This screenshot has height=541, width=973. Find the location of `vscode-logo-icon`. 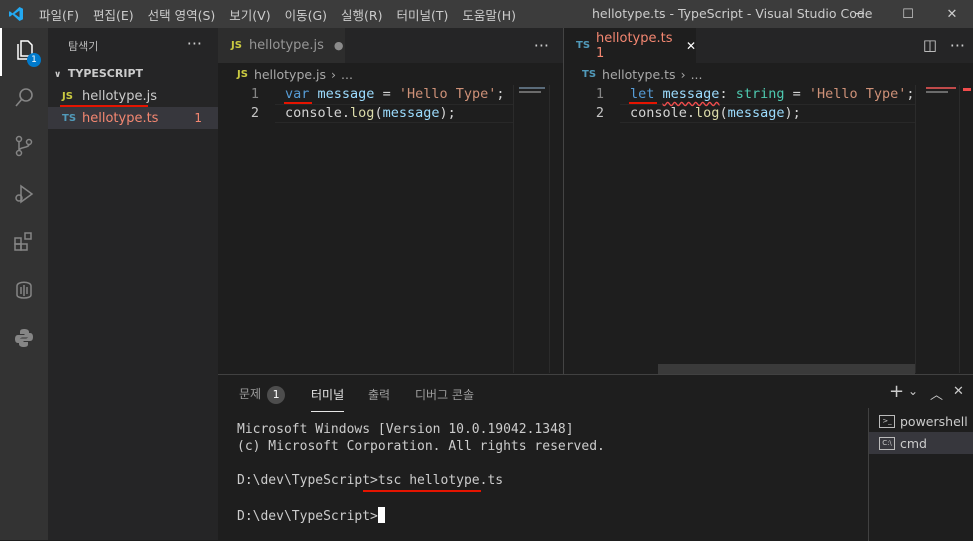

vscode-logo-icon is located at coordinates (16, 14).